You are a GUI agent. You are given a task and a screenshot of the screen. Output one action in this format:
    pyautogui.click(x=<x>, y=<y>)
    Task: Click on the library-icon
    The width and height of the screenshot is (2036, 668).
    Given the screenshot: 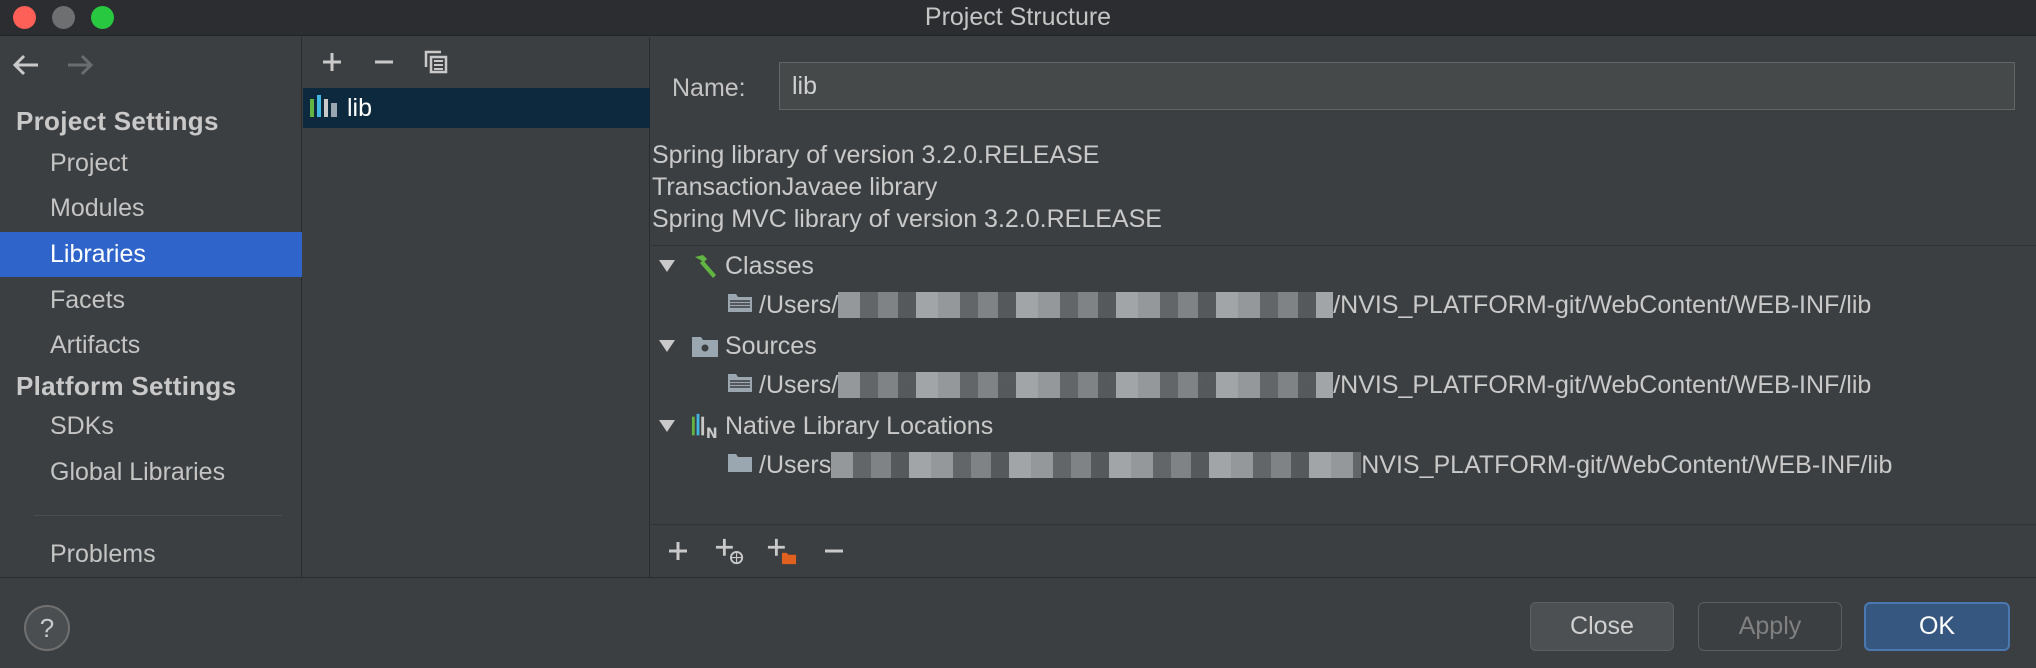 What is the action you would take?
    pyautogui.click(x=324, y=108)
    